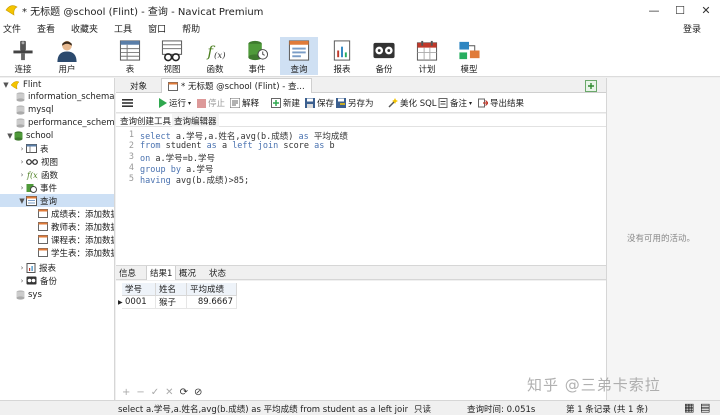  Describe the element at coordinates (455, 103) in the screenshot. I see `comment-button: 备注 ▾` at that location.